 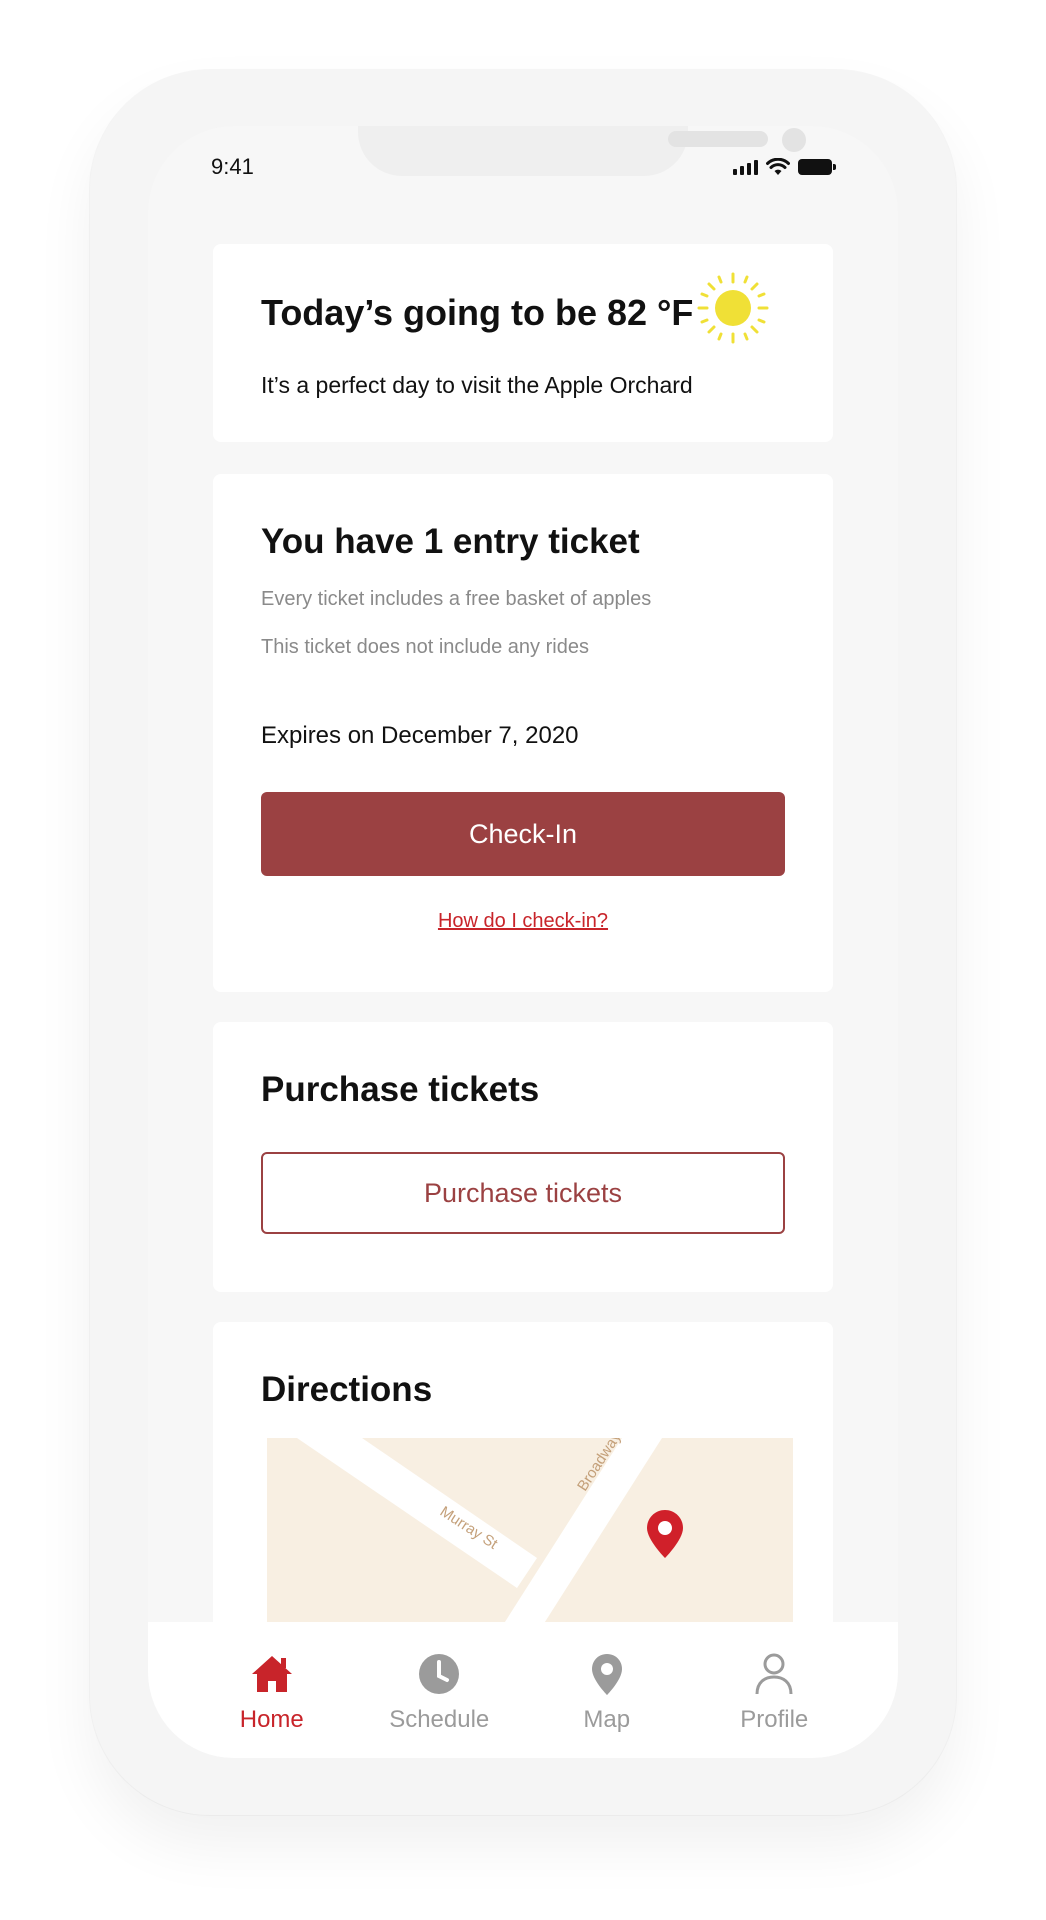 What do you see at coordinates (582, 151) in the screenshot?
I see `notch` at bounding box center [582, 151].